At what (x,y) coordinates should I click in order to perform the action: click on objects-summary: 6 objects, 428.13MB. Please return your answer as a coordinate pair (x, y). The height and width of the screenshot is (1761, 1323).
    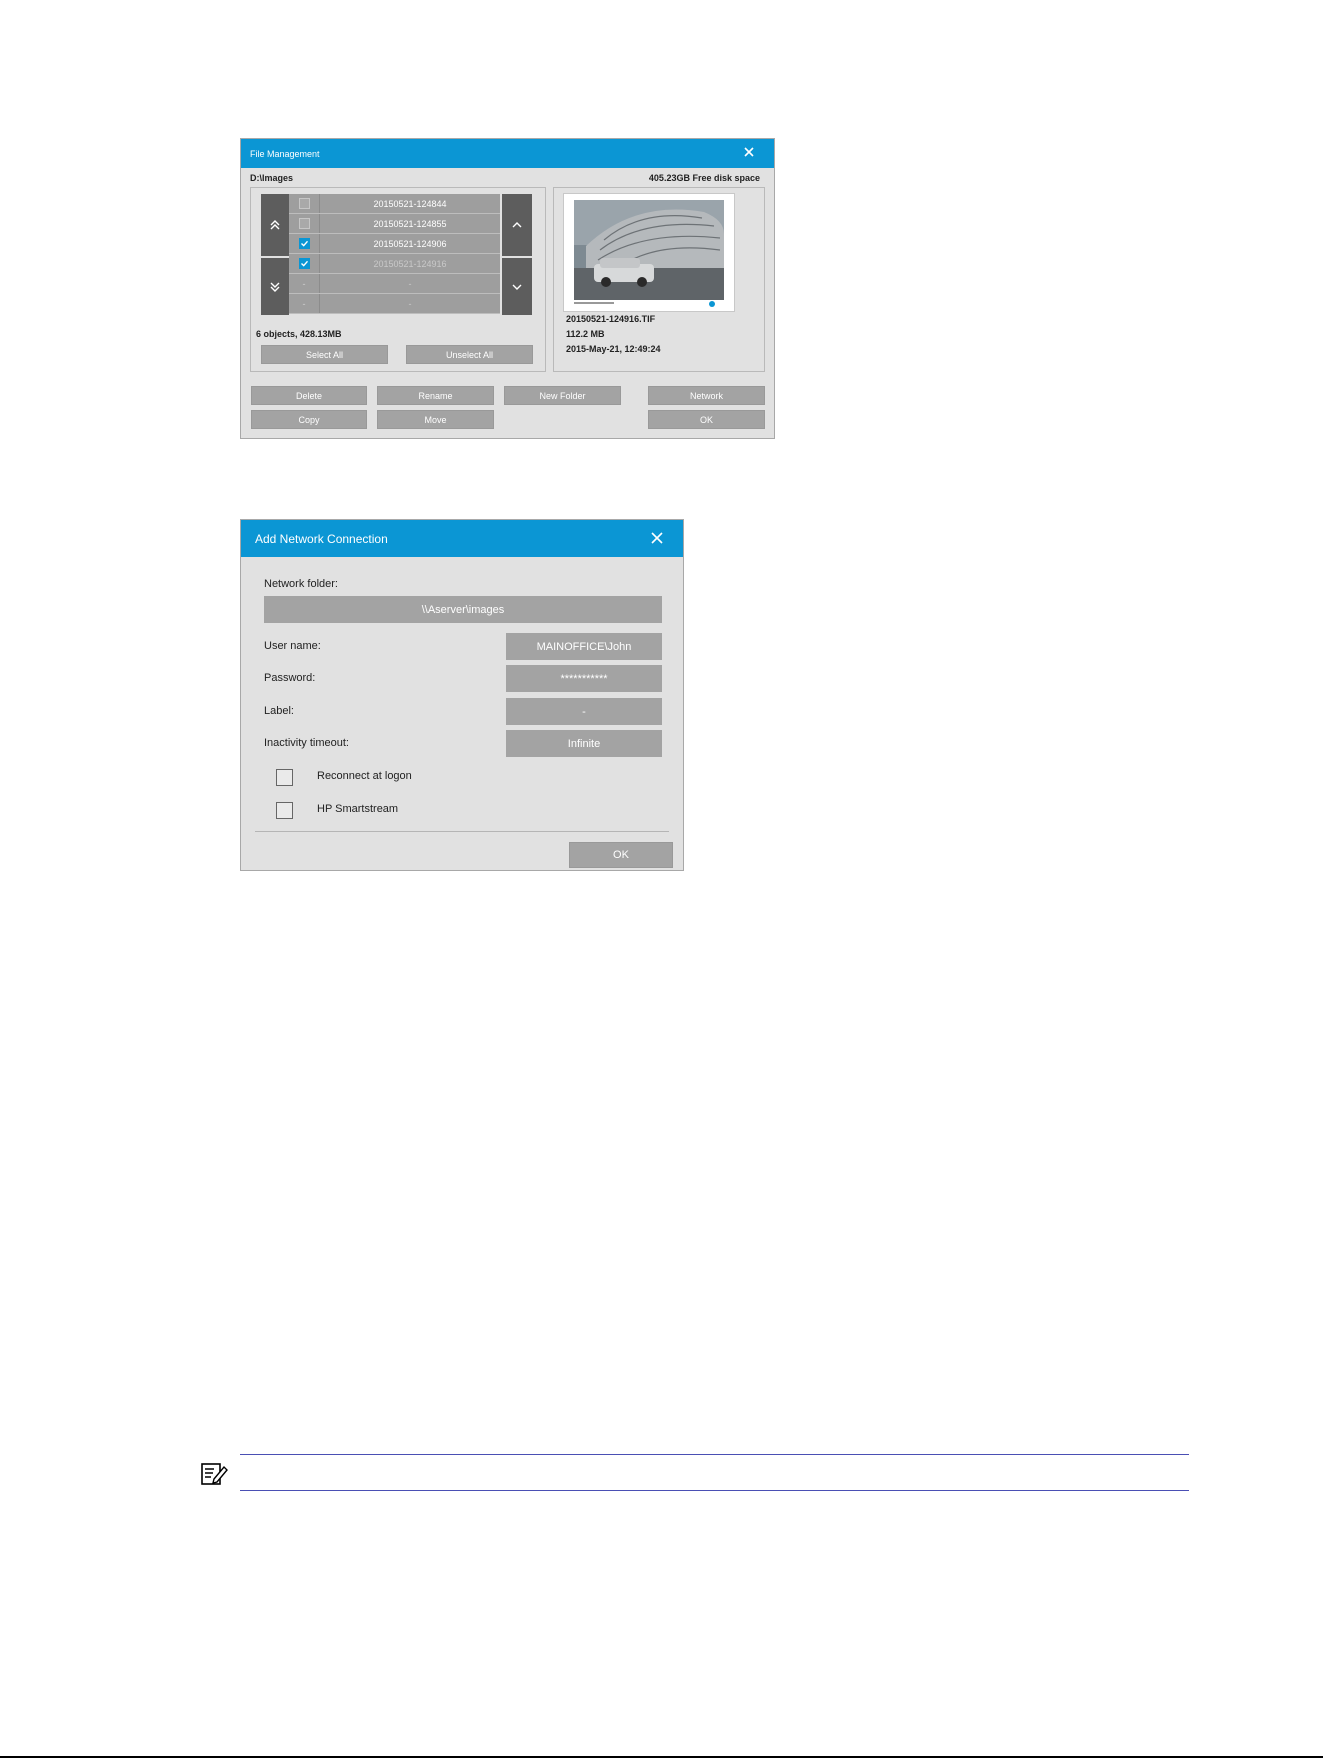
    Looking at the image, I should click on (299, 334).